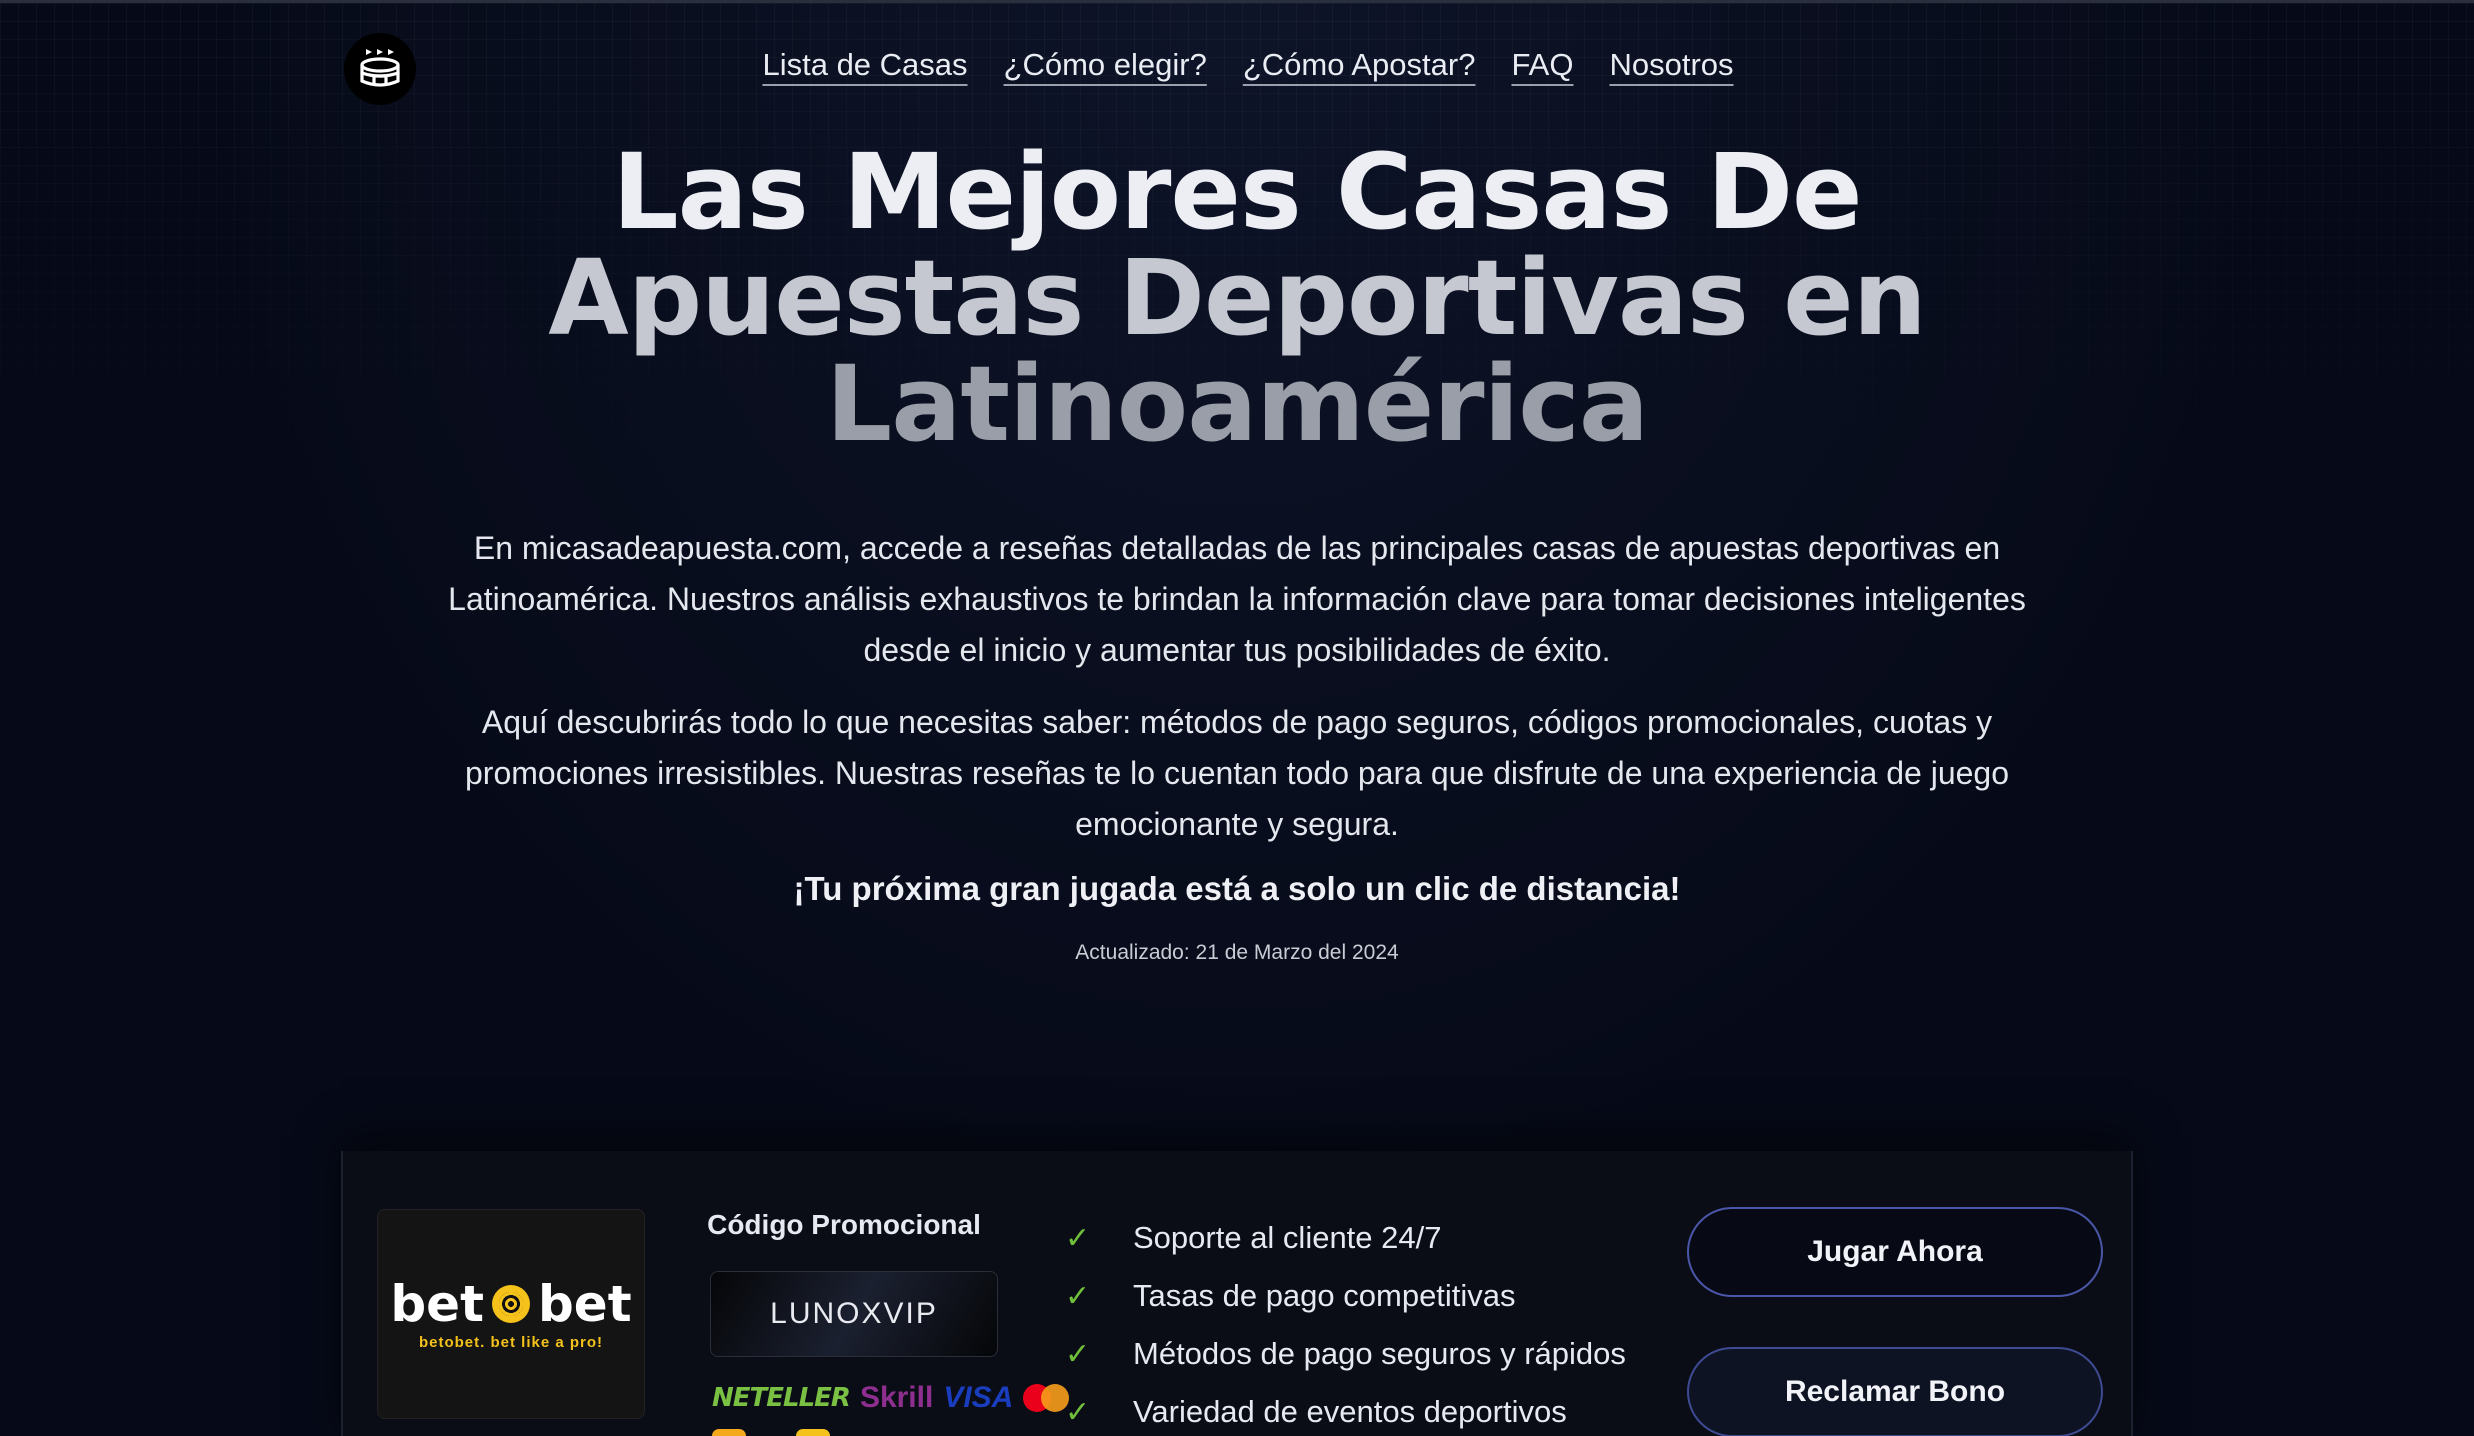 Image resolution: width=2474 pixels, height=1436 pixels. What do you see at coordinates (1237, 192) in the screenshot?
I see `hero-title-line-1: Las Mejores Casas De` at bounding box center [1237, 192].